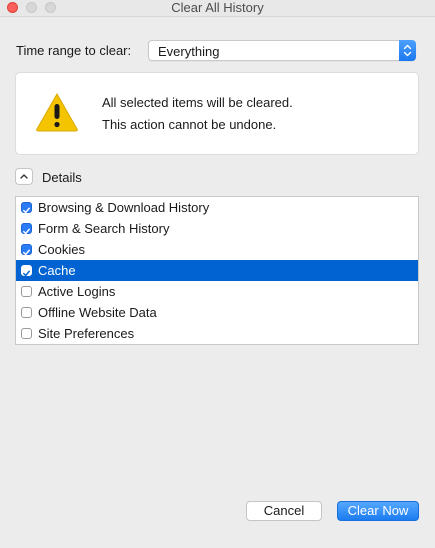 This screenshot has height=548, width=435. Describe the element at coordinates (104, 228) in the screenshot. I see `item-label: Form & Search History` at that location.